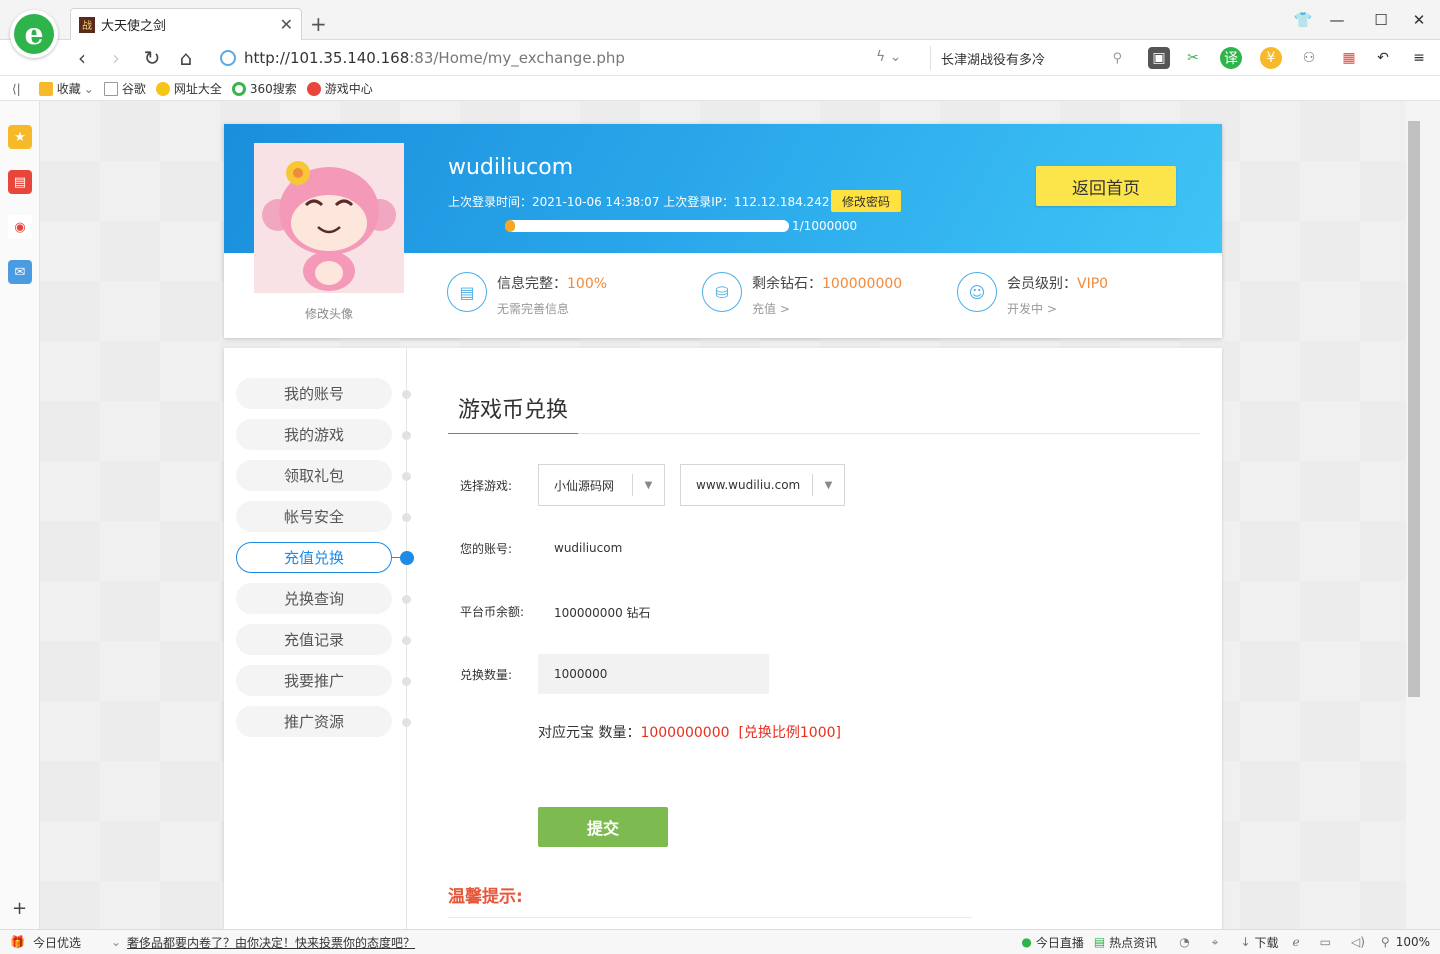  I want to click on collapse-sidebar-icon: ⟨|, so click(16, 89).